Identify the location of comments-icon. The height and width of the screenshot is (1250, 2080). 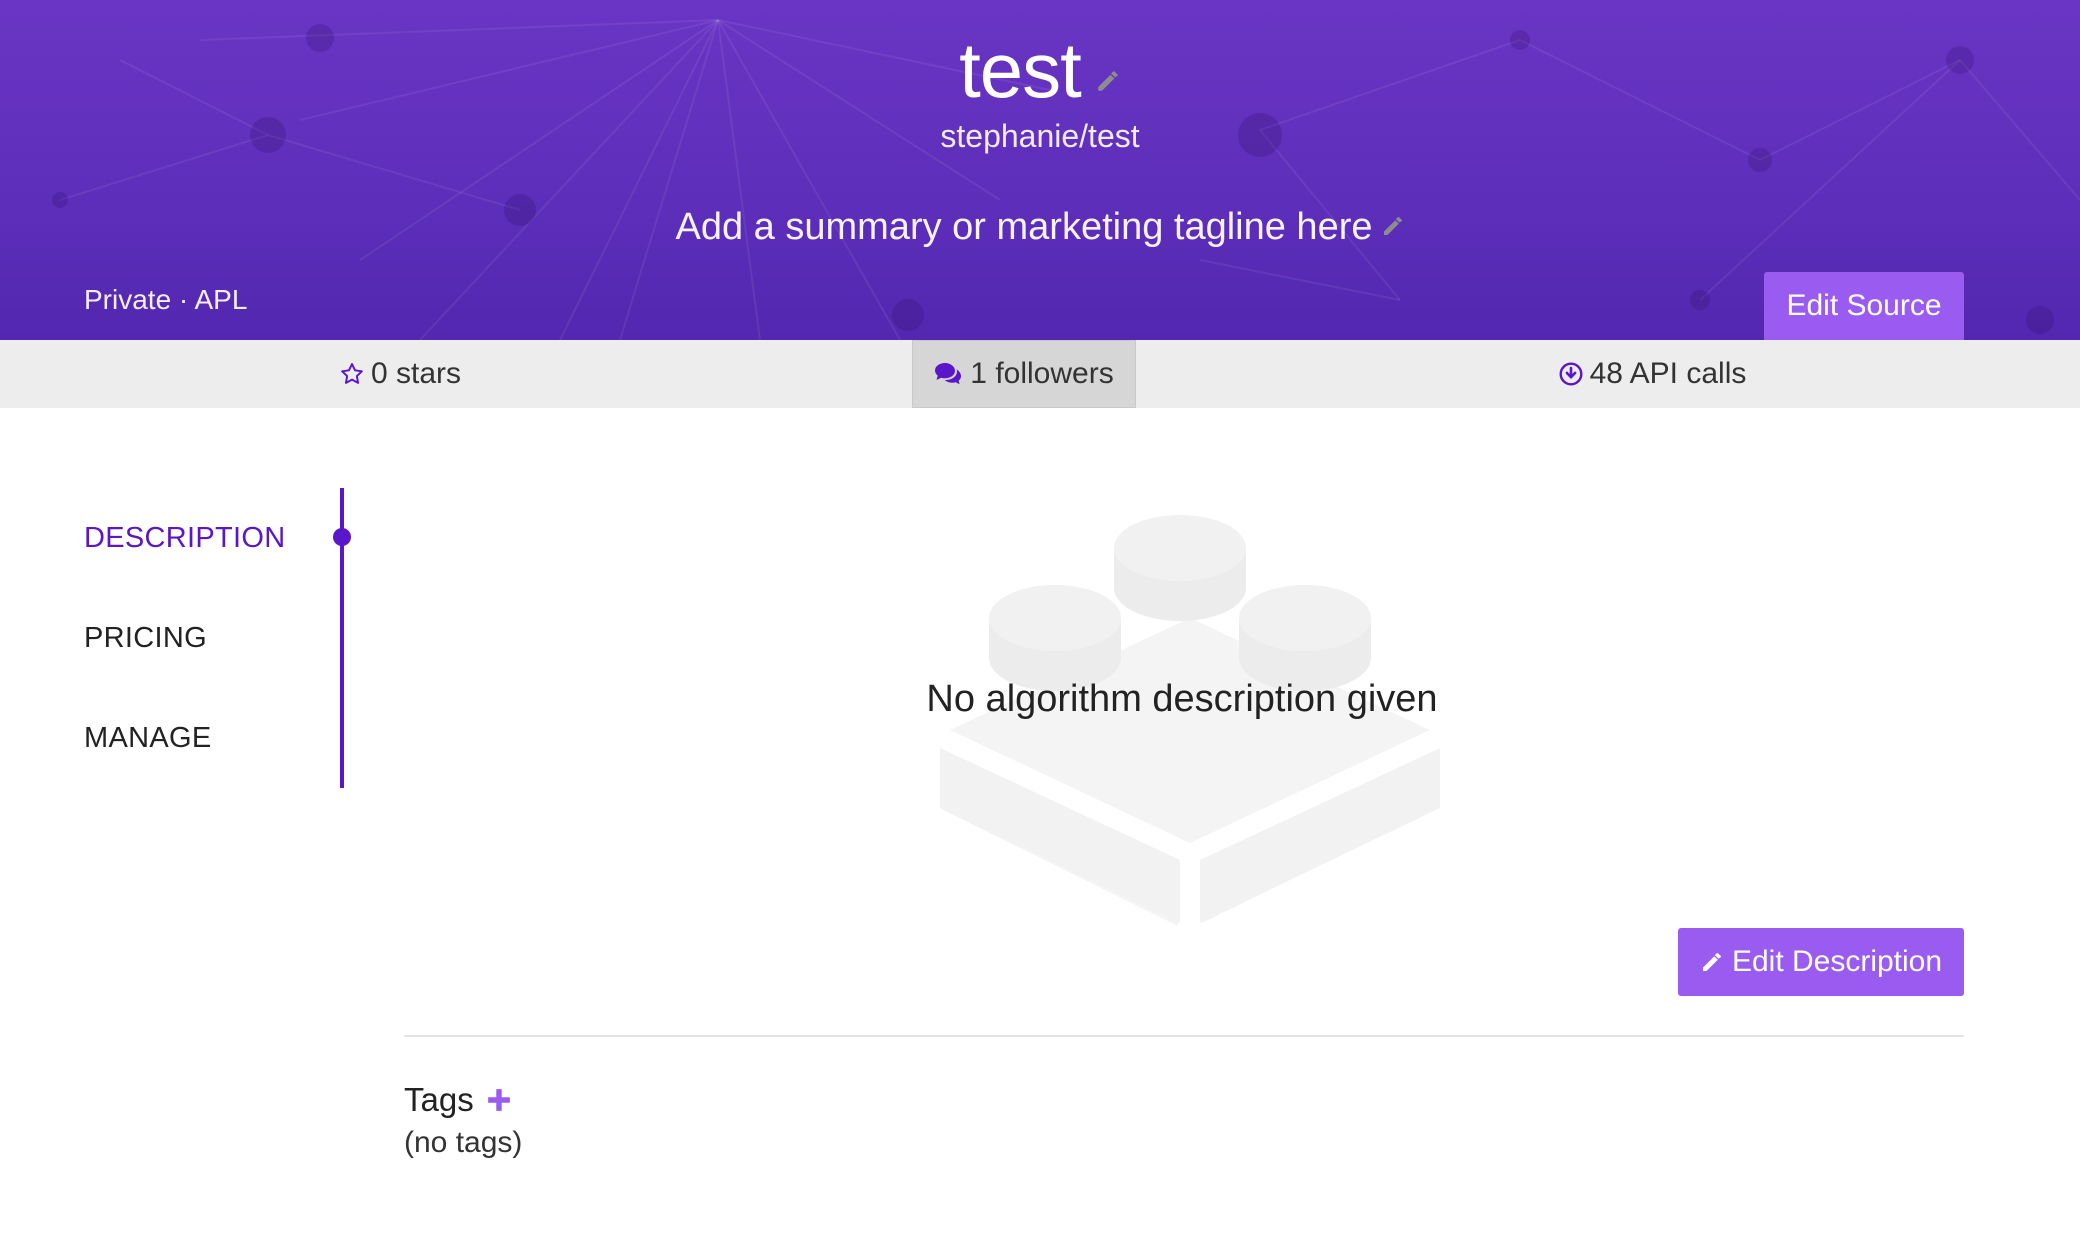
(948, 374).